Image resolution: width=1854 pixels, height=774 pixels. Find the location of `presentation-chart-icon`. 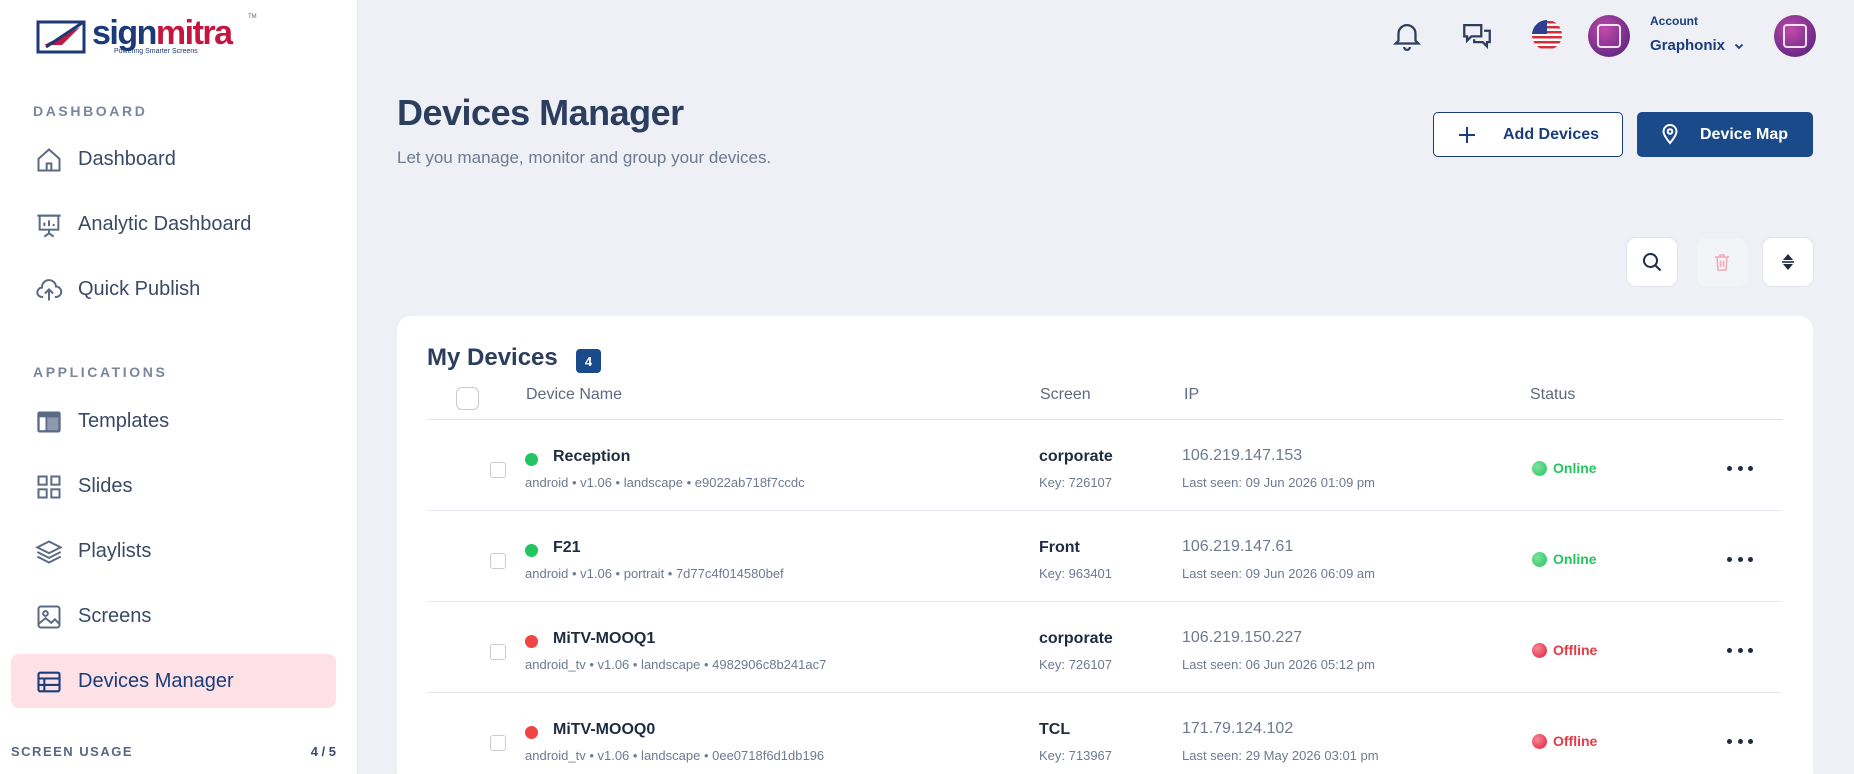

presentation-chart-icon is located at coordinates (49, 226).